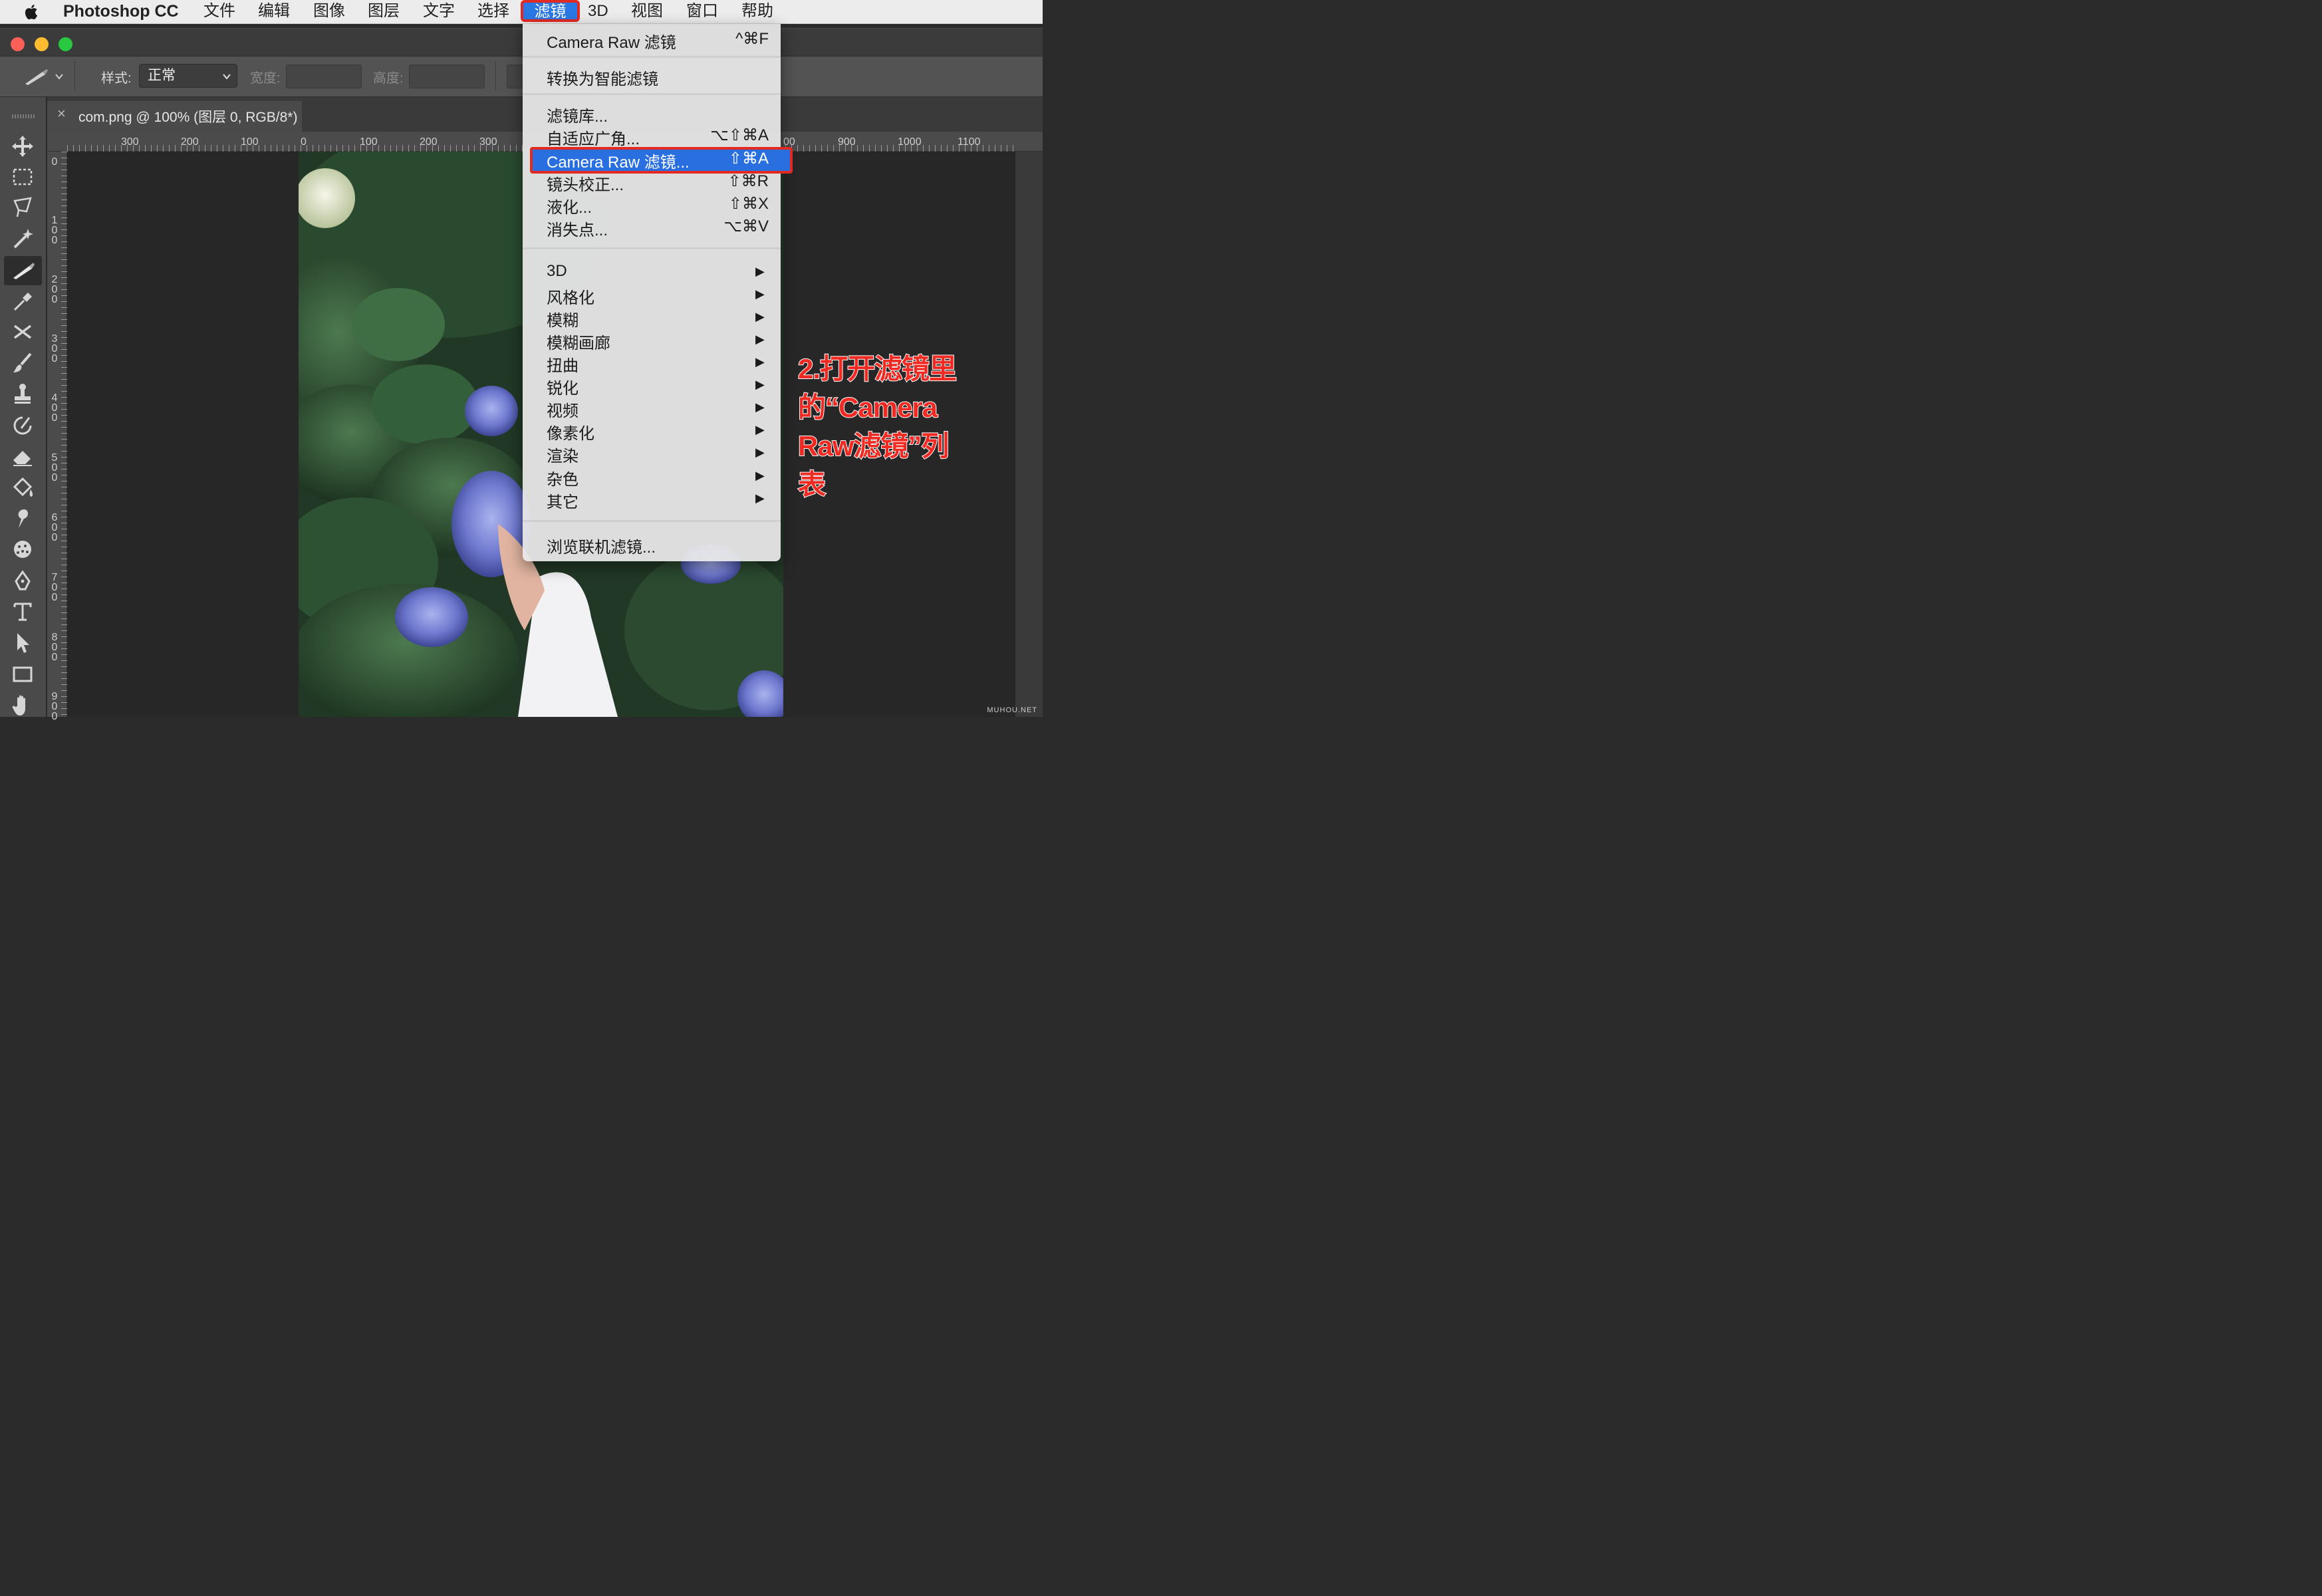 This screenshot has width=2322, height=1596. What do you see at coordinates (22, 207) in the screenshot?
I see `lasso-tool-icon` at bounding box center [22, 207].